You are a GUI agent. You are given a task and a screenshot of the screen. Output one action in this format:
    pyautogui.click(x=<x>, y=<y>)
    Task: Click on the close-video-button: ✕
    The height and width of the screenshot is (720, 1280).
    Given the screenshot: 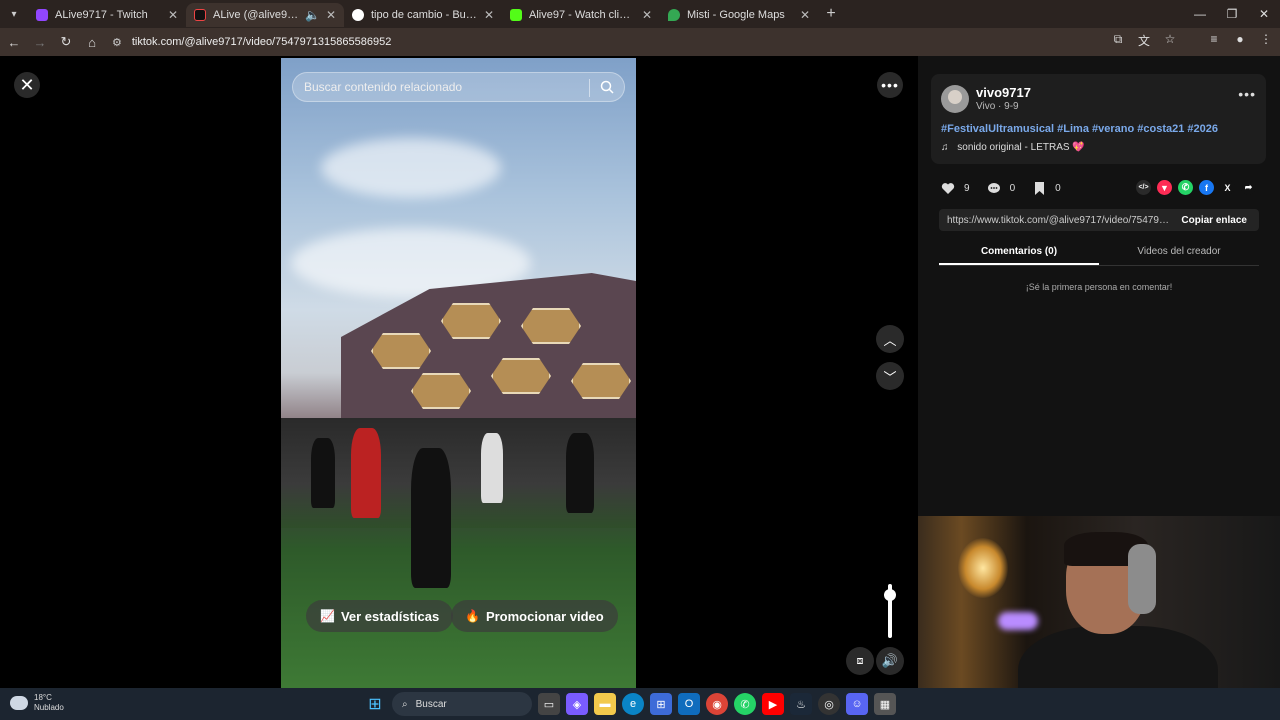 What is the action you would take?
    pyautogui.click(x=27, y=85)
    